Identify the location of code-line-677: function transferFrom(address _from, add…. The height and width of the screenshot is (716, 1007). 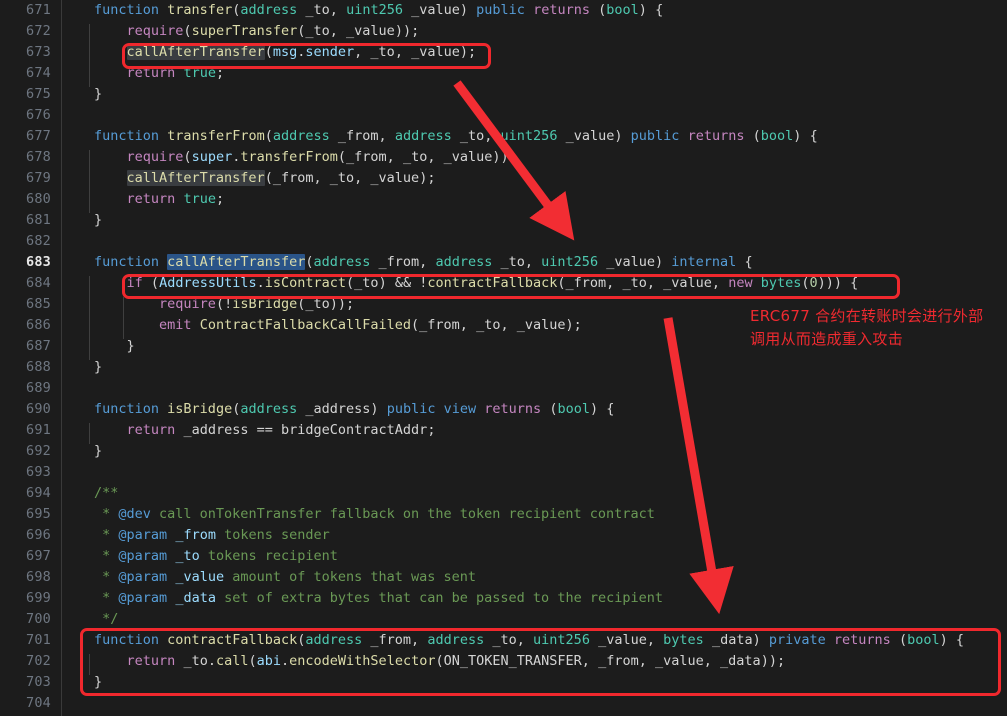
(456, 136).